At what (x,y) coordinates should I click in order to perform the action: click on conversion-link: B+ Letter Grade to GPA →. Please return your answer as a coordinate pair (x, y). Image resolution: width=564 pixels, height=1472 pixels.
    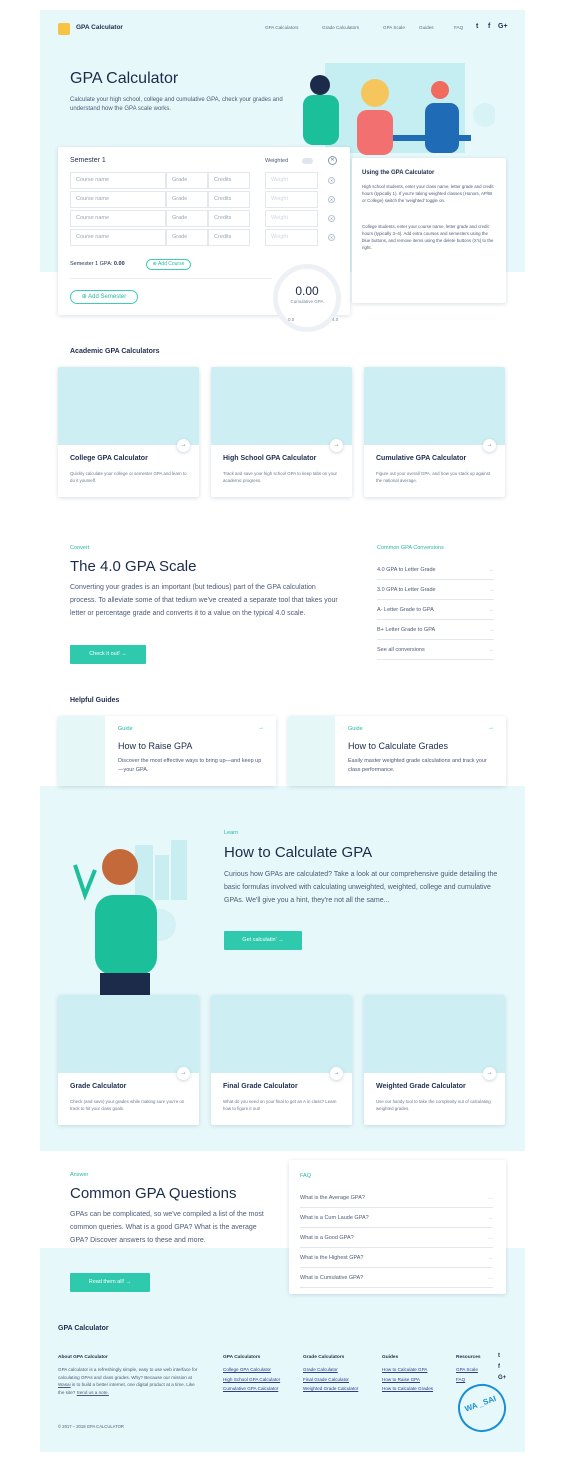
    Looking at the image, I should click on (435, 630).